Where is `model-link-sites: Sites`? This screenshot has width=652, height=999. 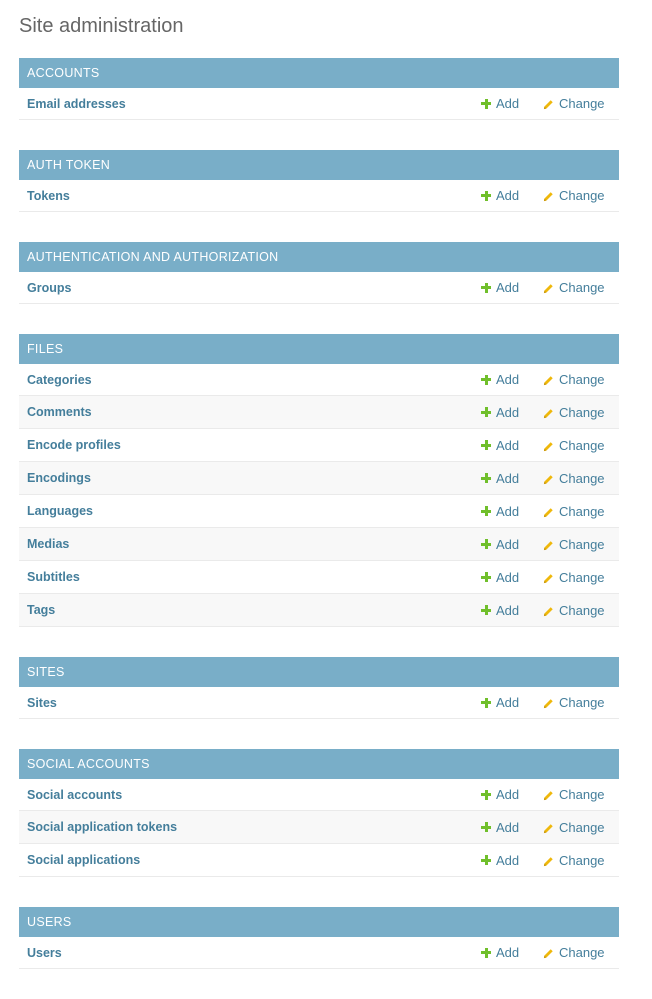
model-link-sites: Sites is located at coordinates (42, 703).